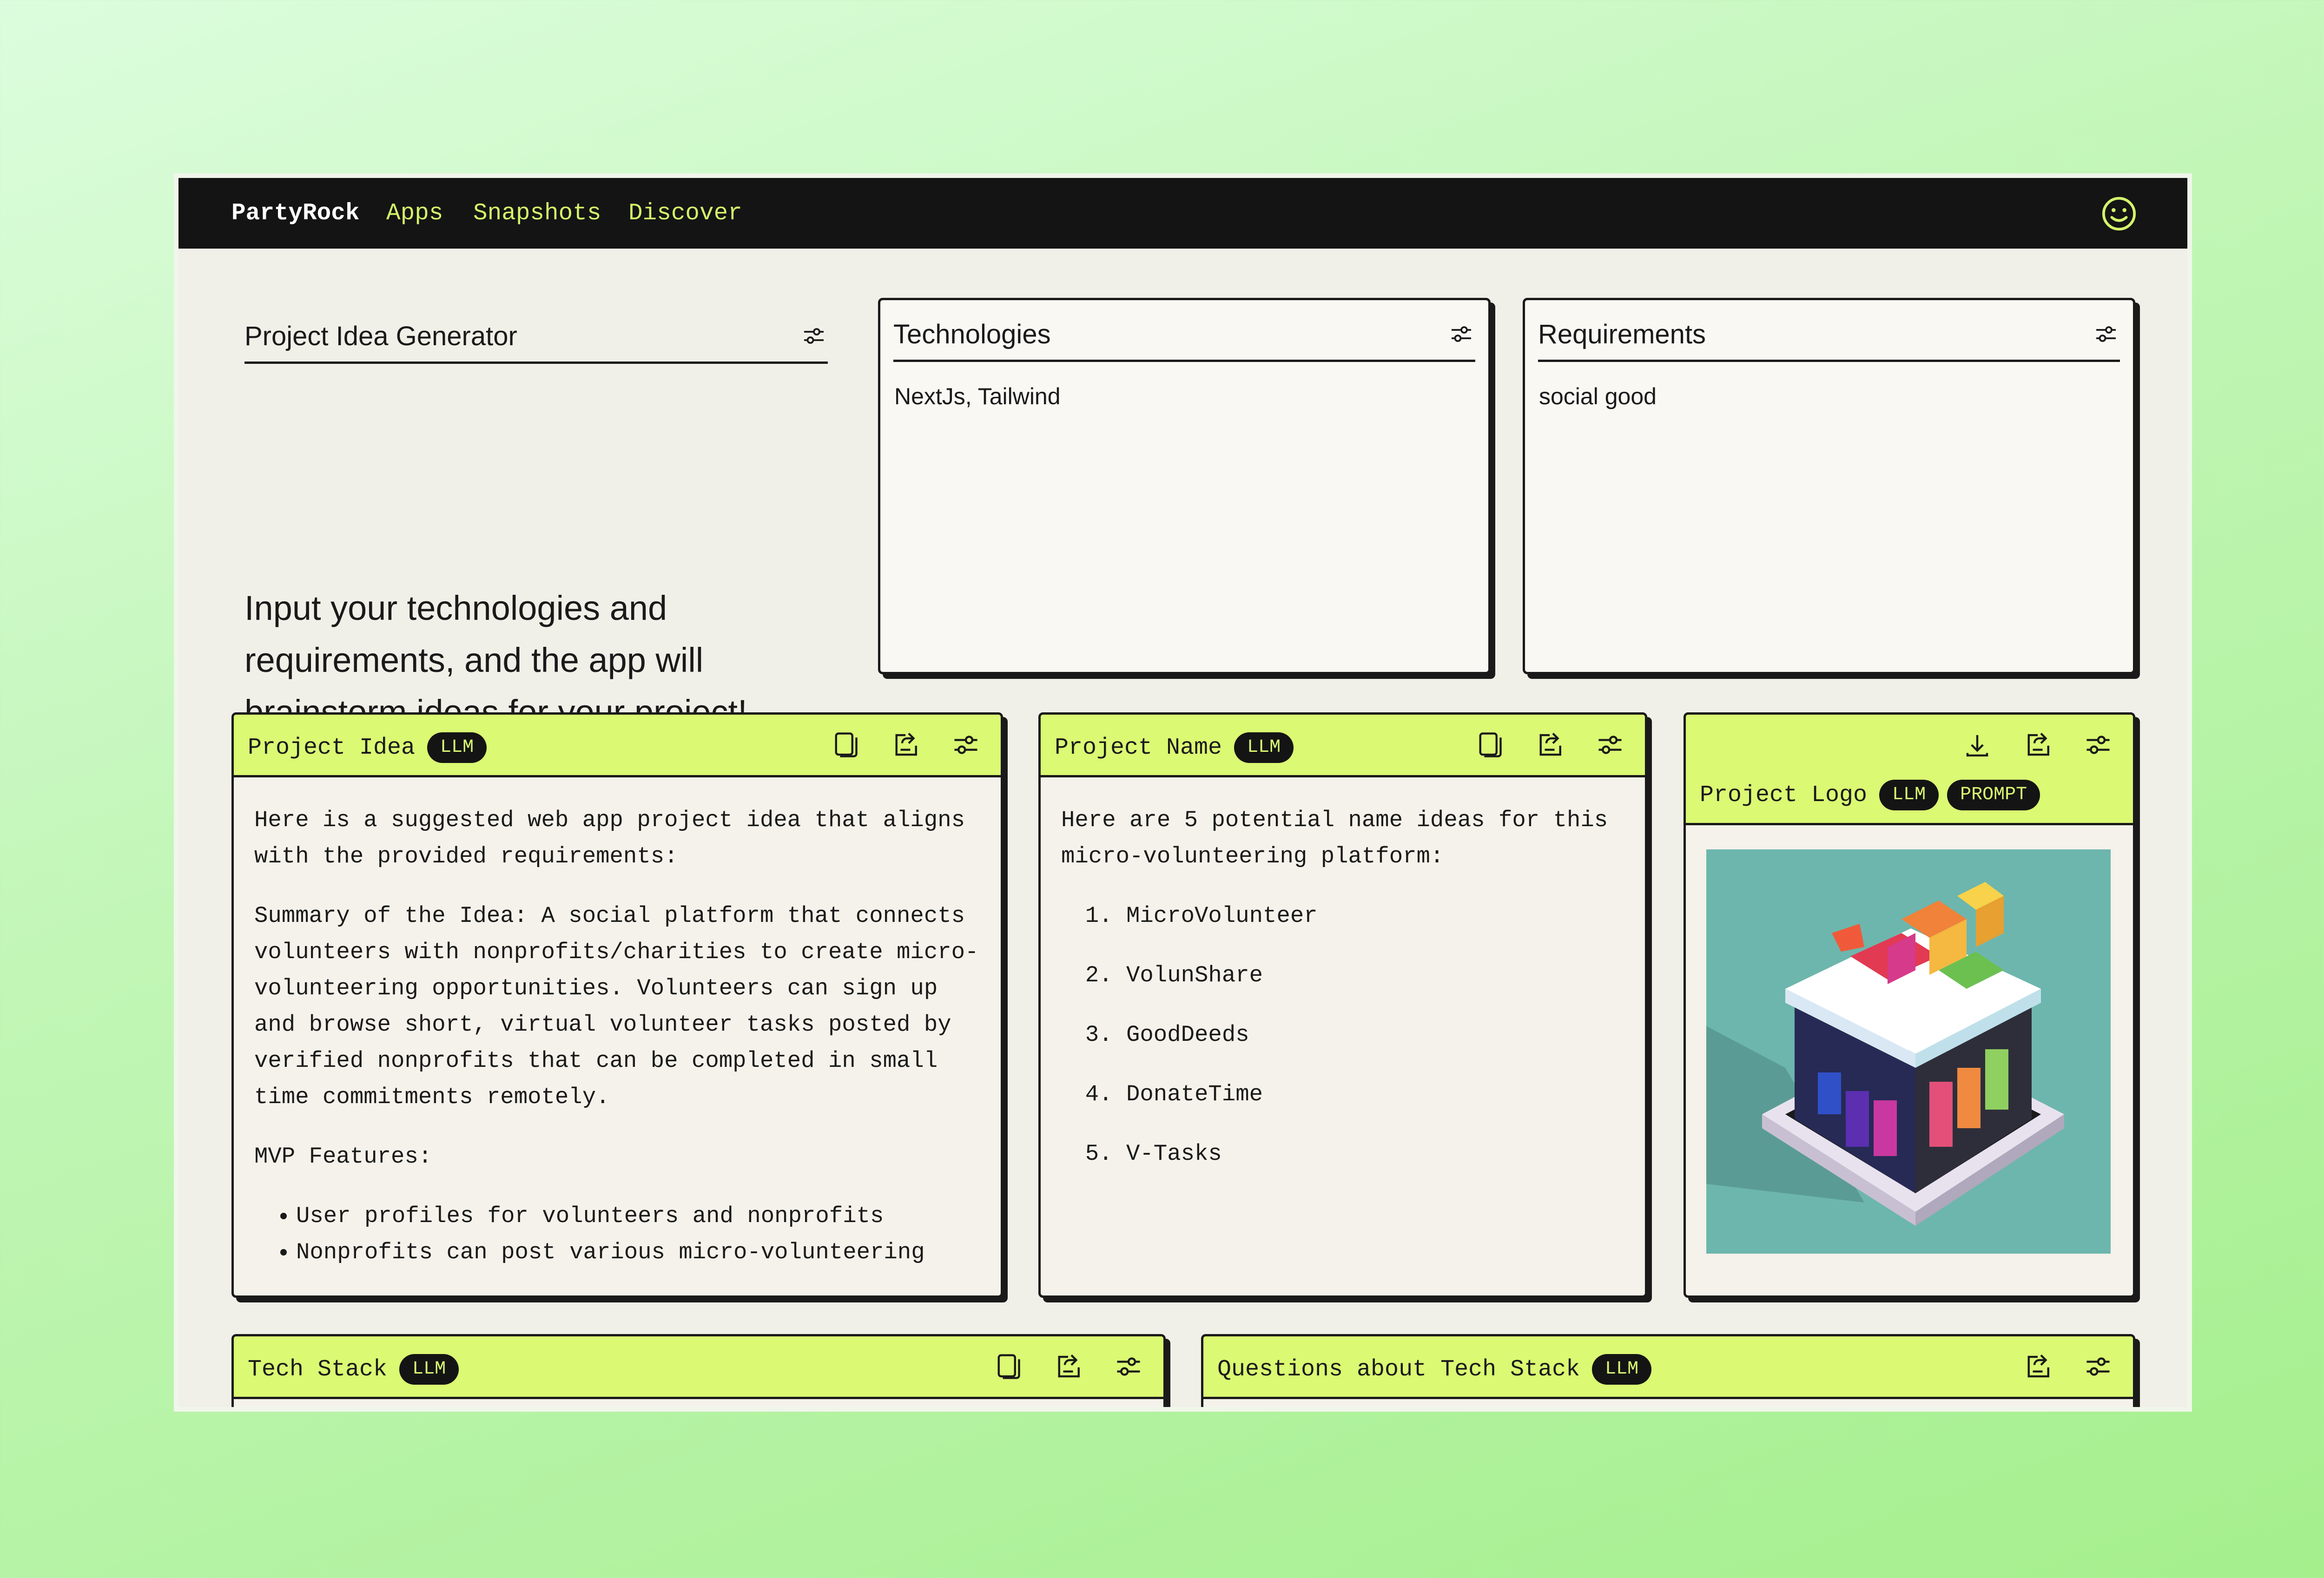  I want to click on list-item: GoodDeeds, so click(1376, 1035).